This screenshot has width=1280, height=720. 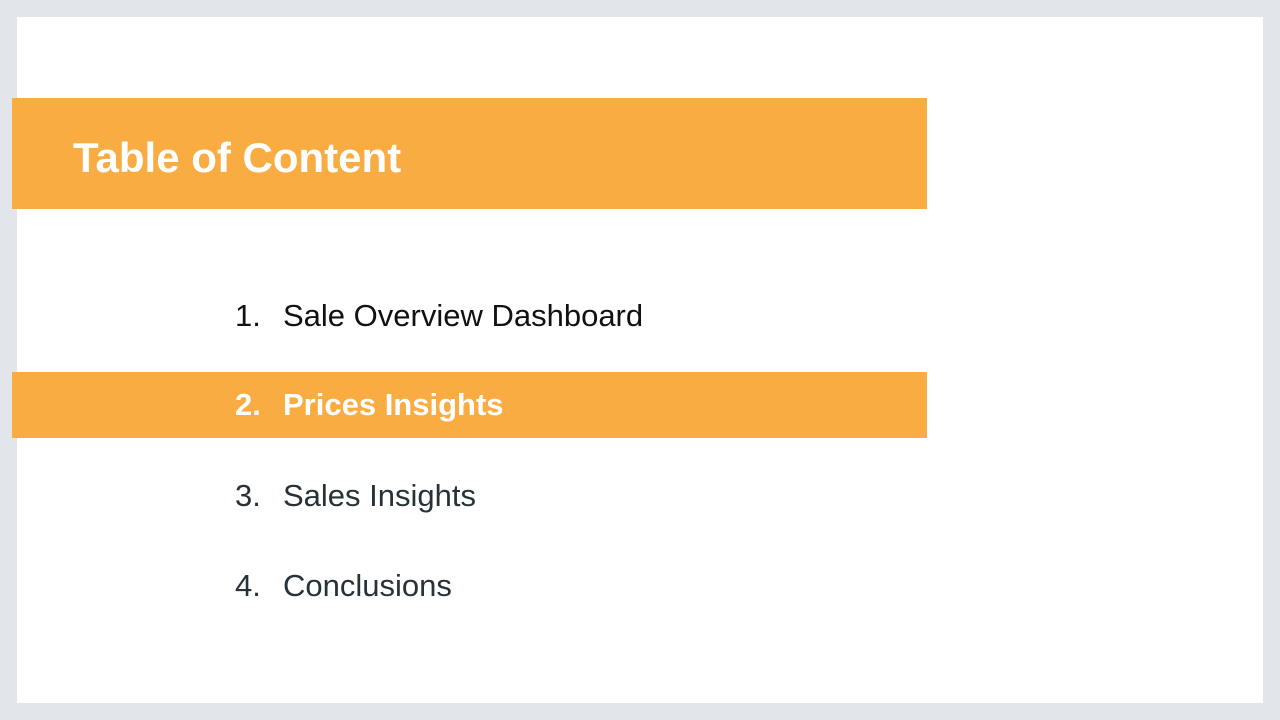 What do you see at coordinates (463, 586) in the screenshot?
I see `toc-item-4: 4. Conclusions` at bounding box center [463, 586].